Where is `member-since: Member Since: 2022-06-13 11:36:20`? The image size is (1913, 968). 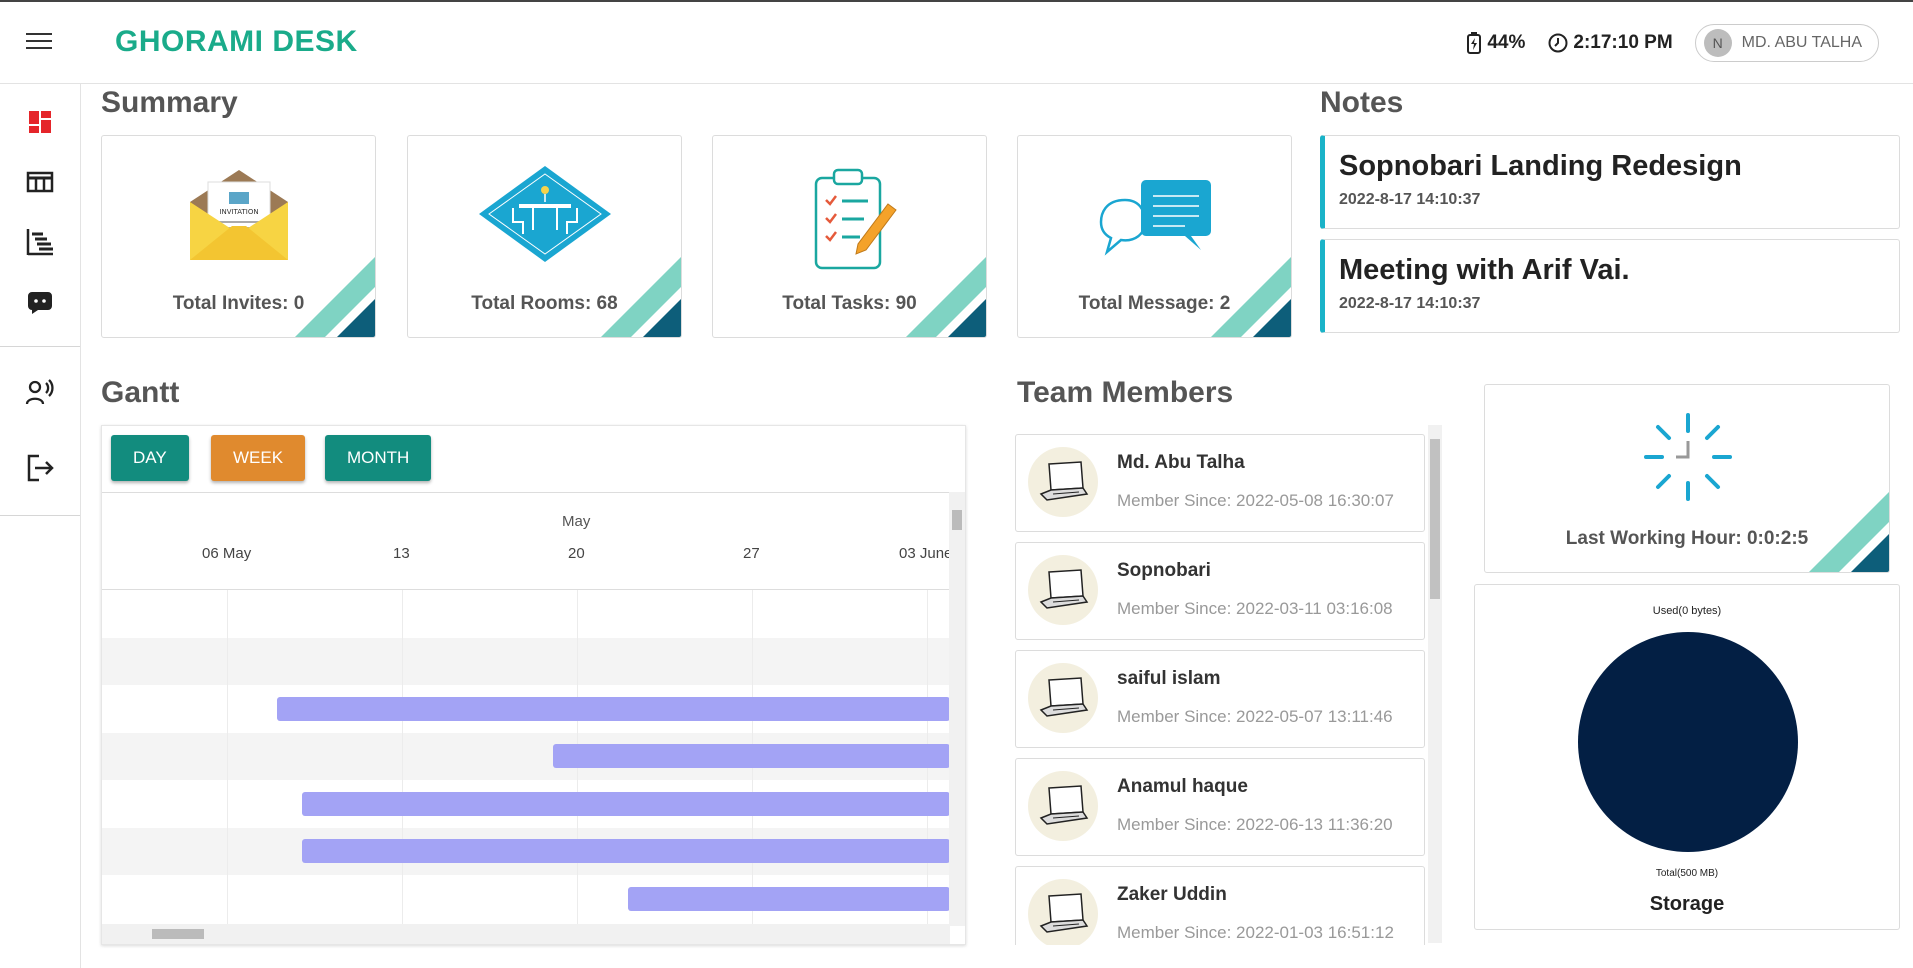
member-since: Member Since: 2022-06-13 11:36:20 is located at coordinates (1255, 824).